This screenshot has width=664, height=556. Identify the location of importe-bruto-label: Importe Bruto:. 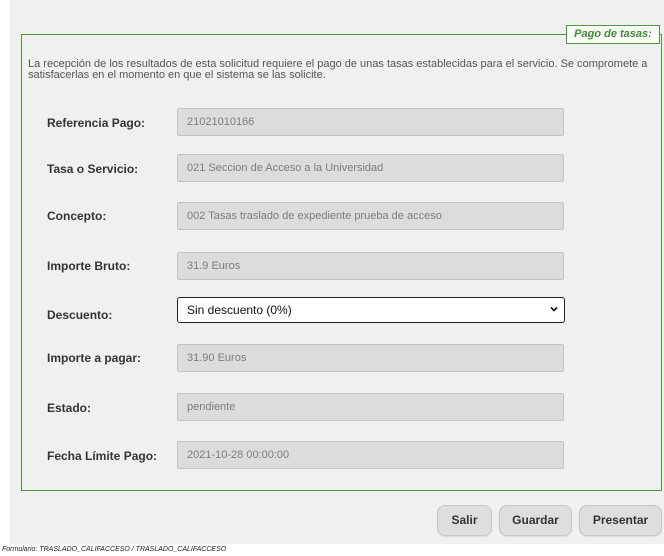
(89, 266).